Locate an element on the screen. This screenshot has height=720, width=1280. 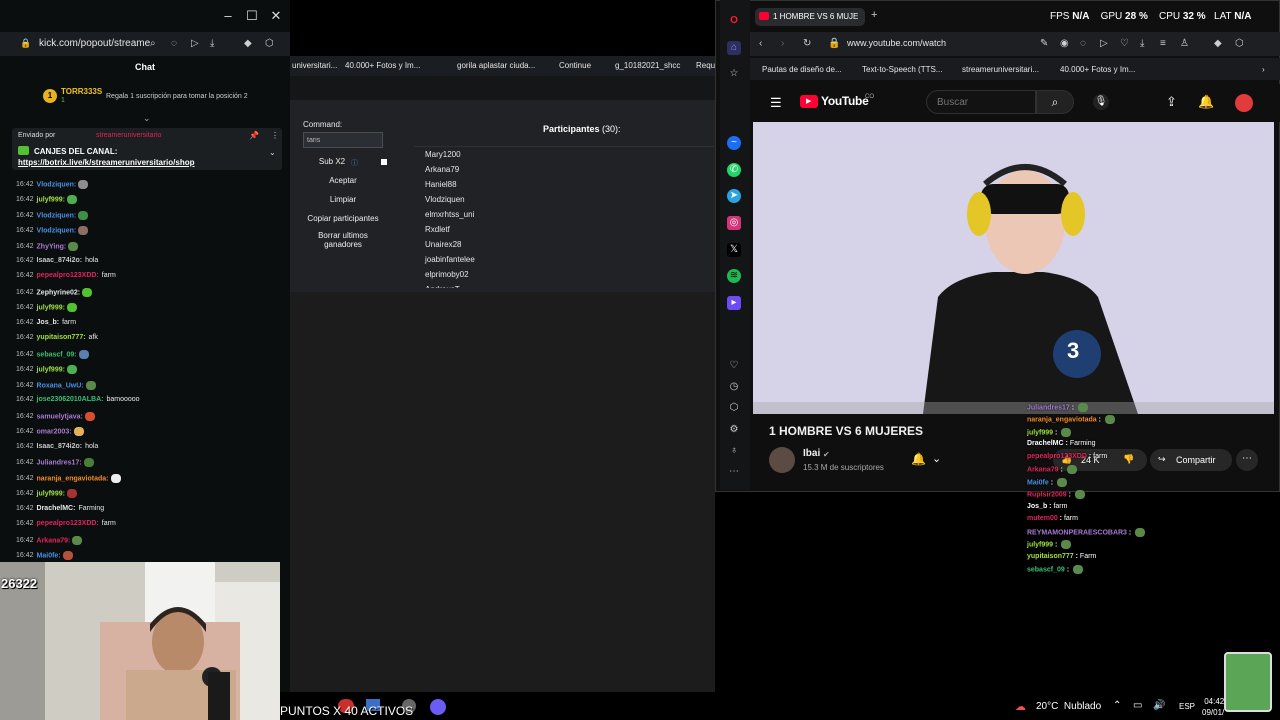
bookmark-item: Continue is located at coordinates (575, 65).